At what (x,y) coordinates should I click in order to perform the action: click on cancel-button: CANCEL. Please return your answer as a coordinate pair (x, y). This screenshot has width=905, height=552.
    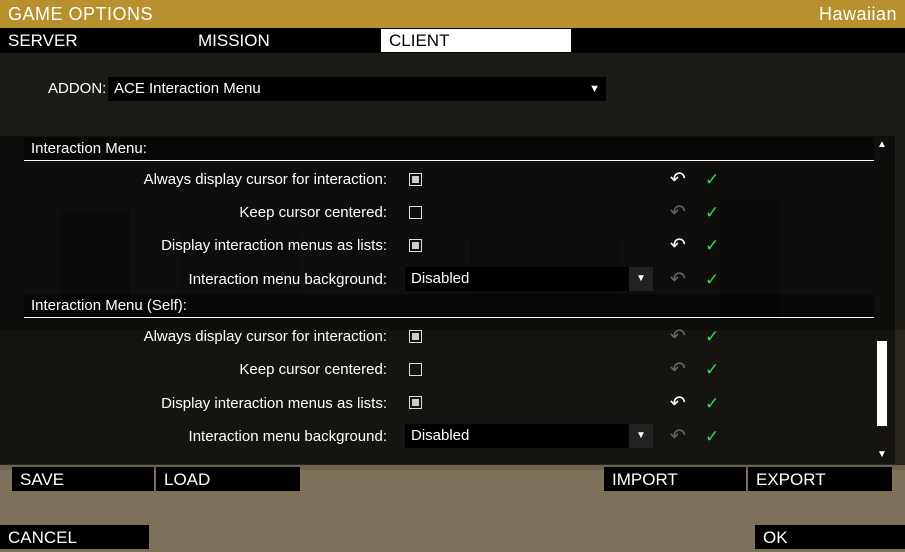
    Looking at the image, I should click on (74, 537).